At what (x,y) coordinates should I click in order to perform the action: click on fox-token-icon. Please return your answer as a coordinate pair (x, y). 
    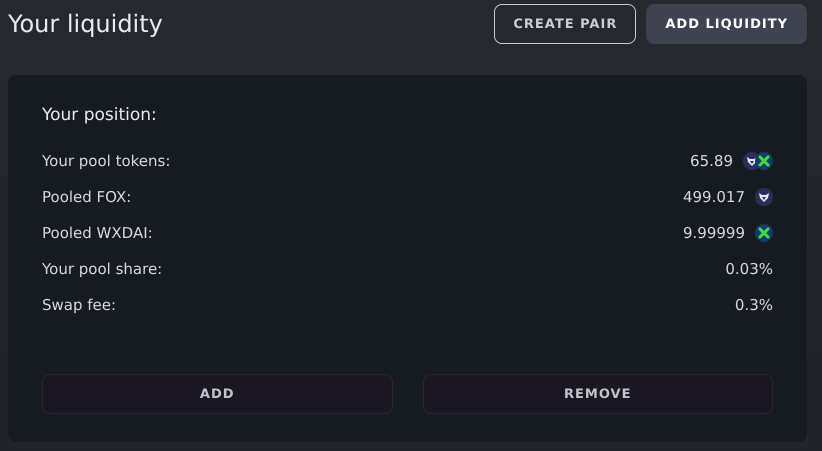
    Looking at the image, I should click on (764, 197).